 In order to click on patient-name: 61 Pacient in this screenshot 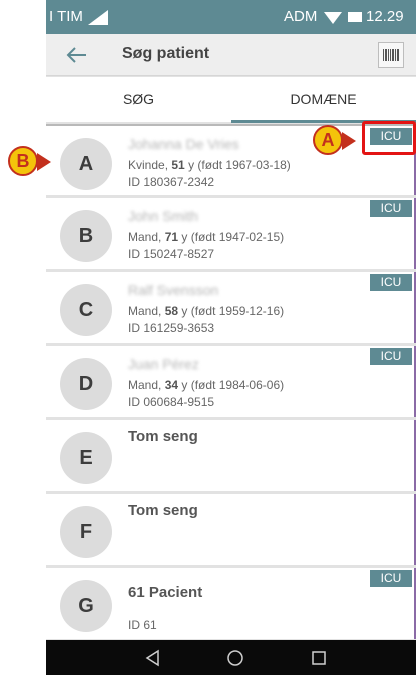, I will do `click(165, 592)`.